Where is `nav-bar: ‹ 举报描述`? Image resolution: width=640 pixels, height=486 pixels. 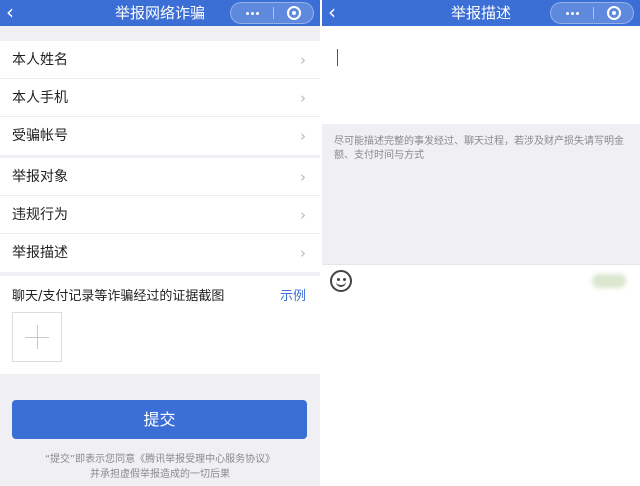 nav-bar: ‹ 举报描述 is located at coordinates (481, 13).